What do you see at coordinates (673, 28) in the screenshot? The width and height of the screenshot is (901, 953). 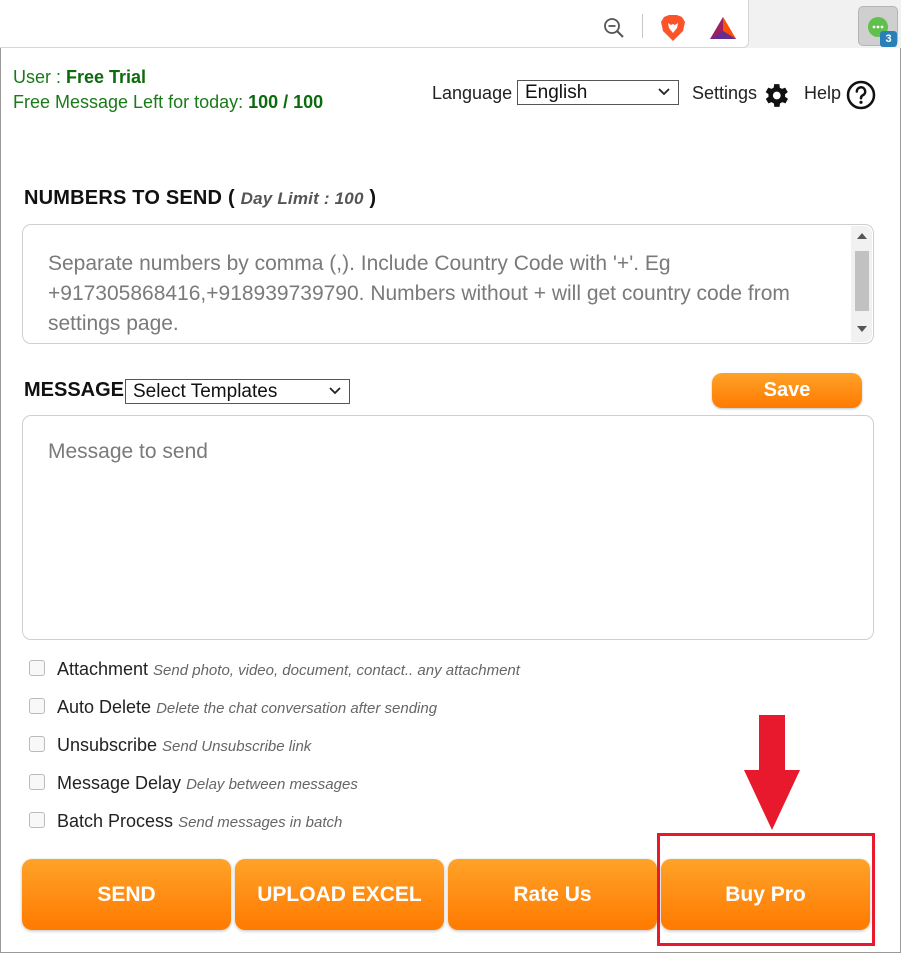 I see `brave-lion-icon` at bounding box center [673, 28].